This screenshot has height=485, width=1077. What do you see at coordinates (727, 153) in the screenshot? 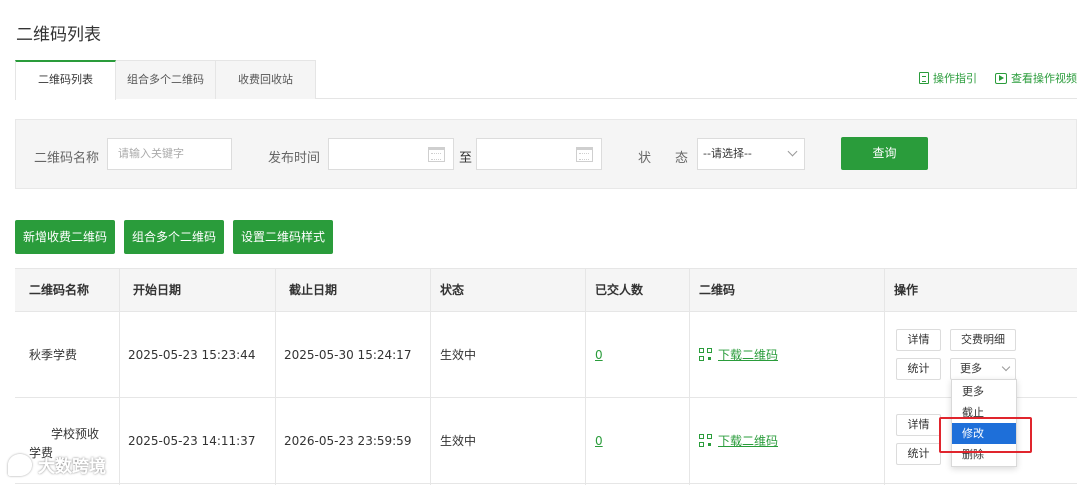
I see `status-select-value: --请选择--` at bounding box center [727, 153].